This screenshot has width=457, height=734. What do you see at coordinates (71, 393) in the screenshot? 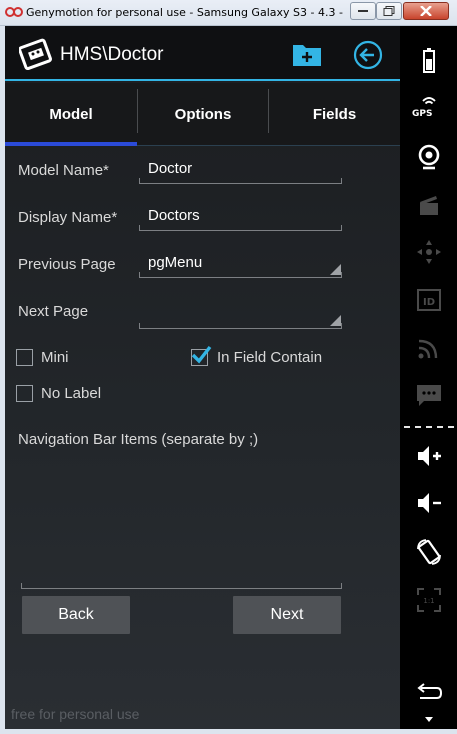
I see `no-label-label: No Label` at bounding box center [71, 393].